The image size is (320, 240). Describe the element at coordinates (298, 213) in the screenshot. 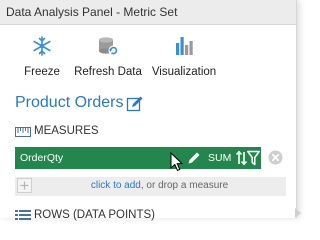

I see `panel-edge-arrow-icon` at that location.